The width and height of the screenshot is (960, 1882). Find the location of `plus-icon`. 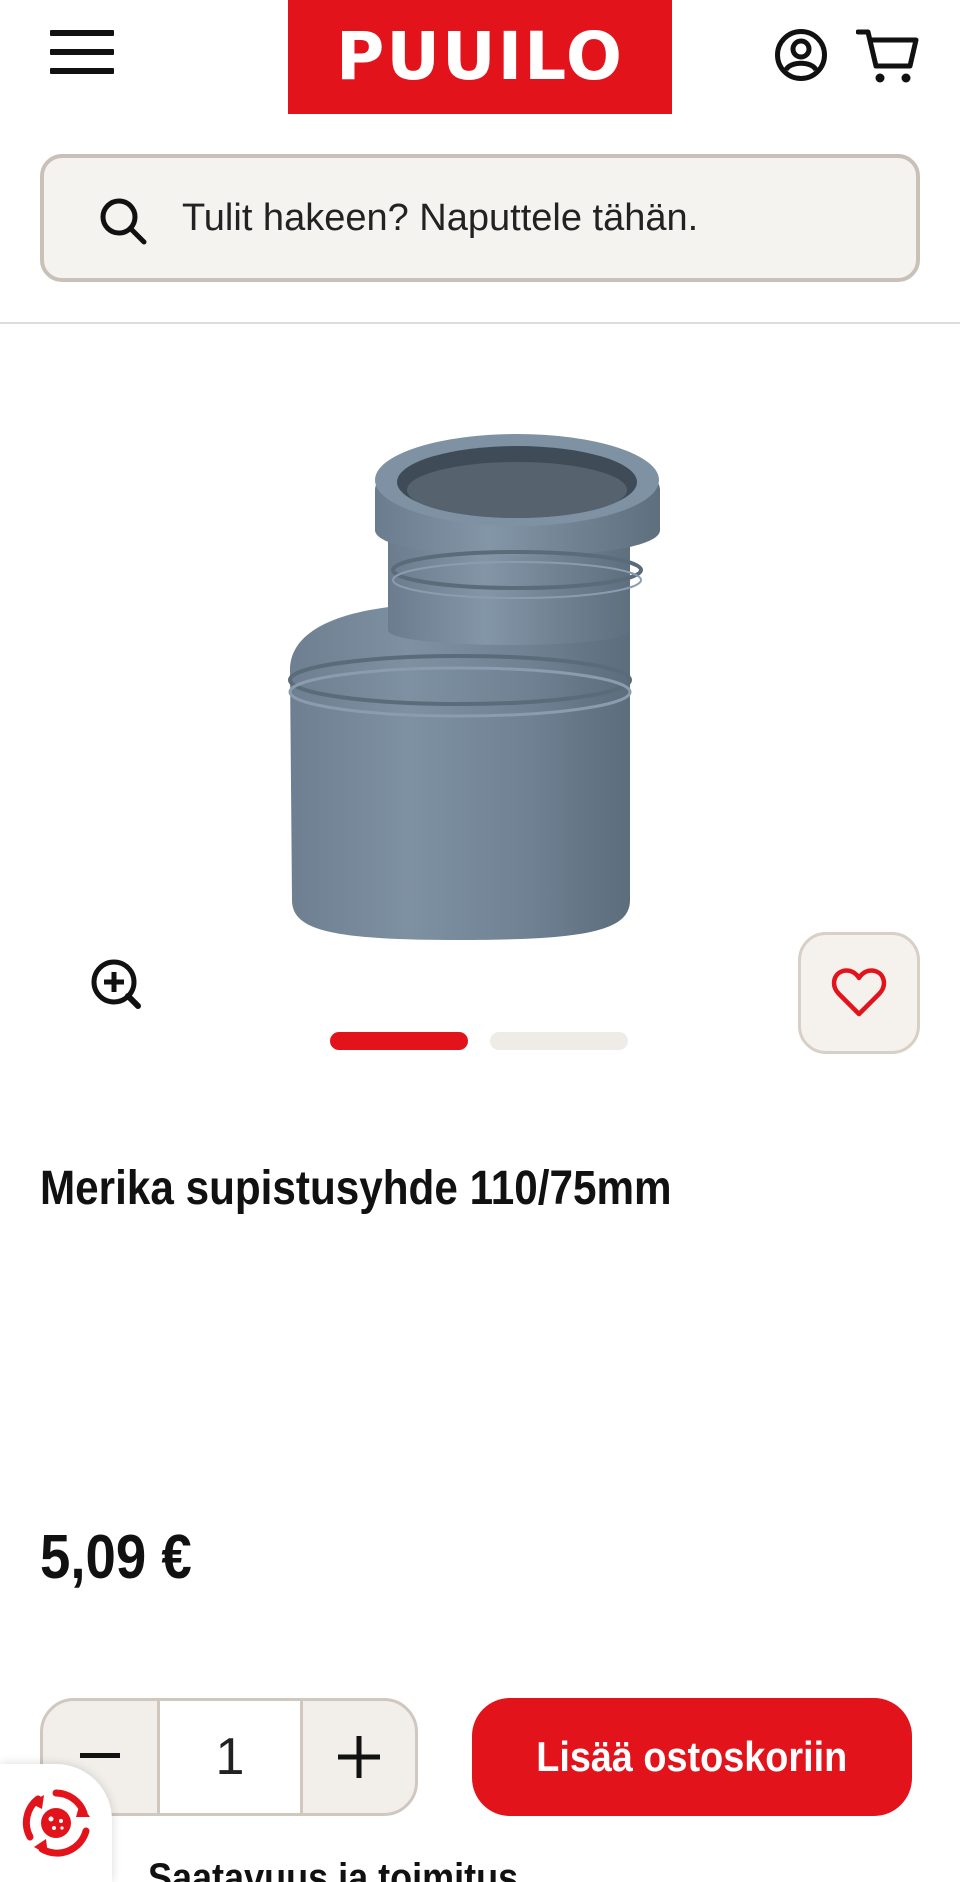

plus-icon is located at coordinates (359, 1757).